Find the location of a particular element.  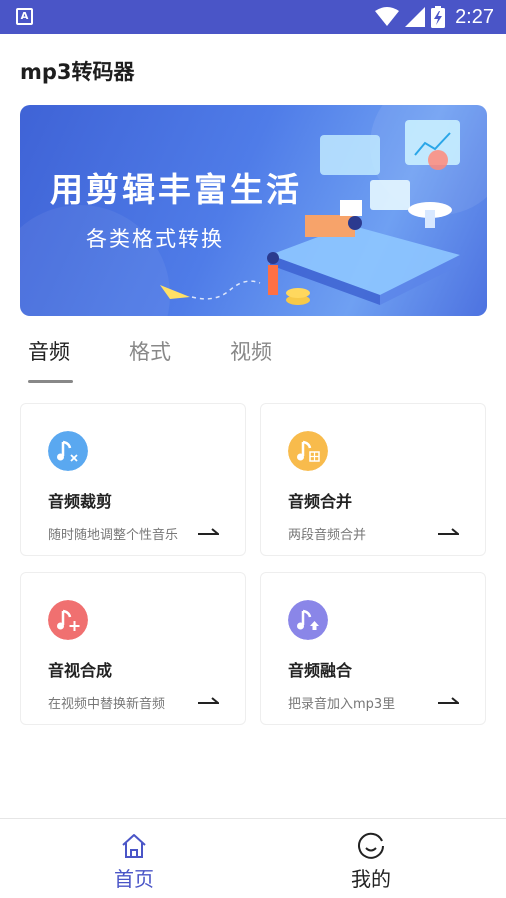

notification-icon: A is located at coordinates (24, 16).